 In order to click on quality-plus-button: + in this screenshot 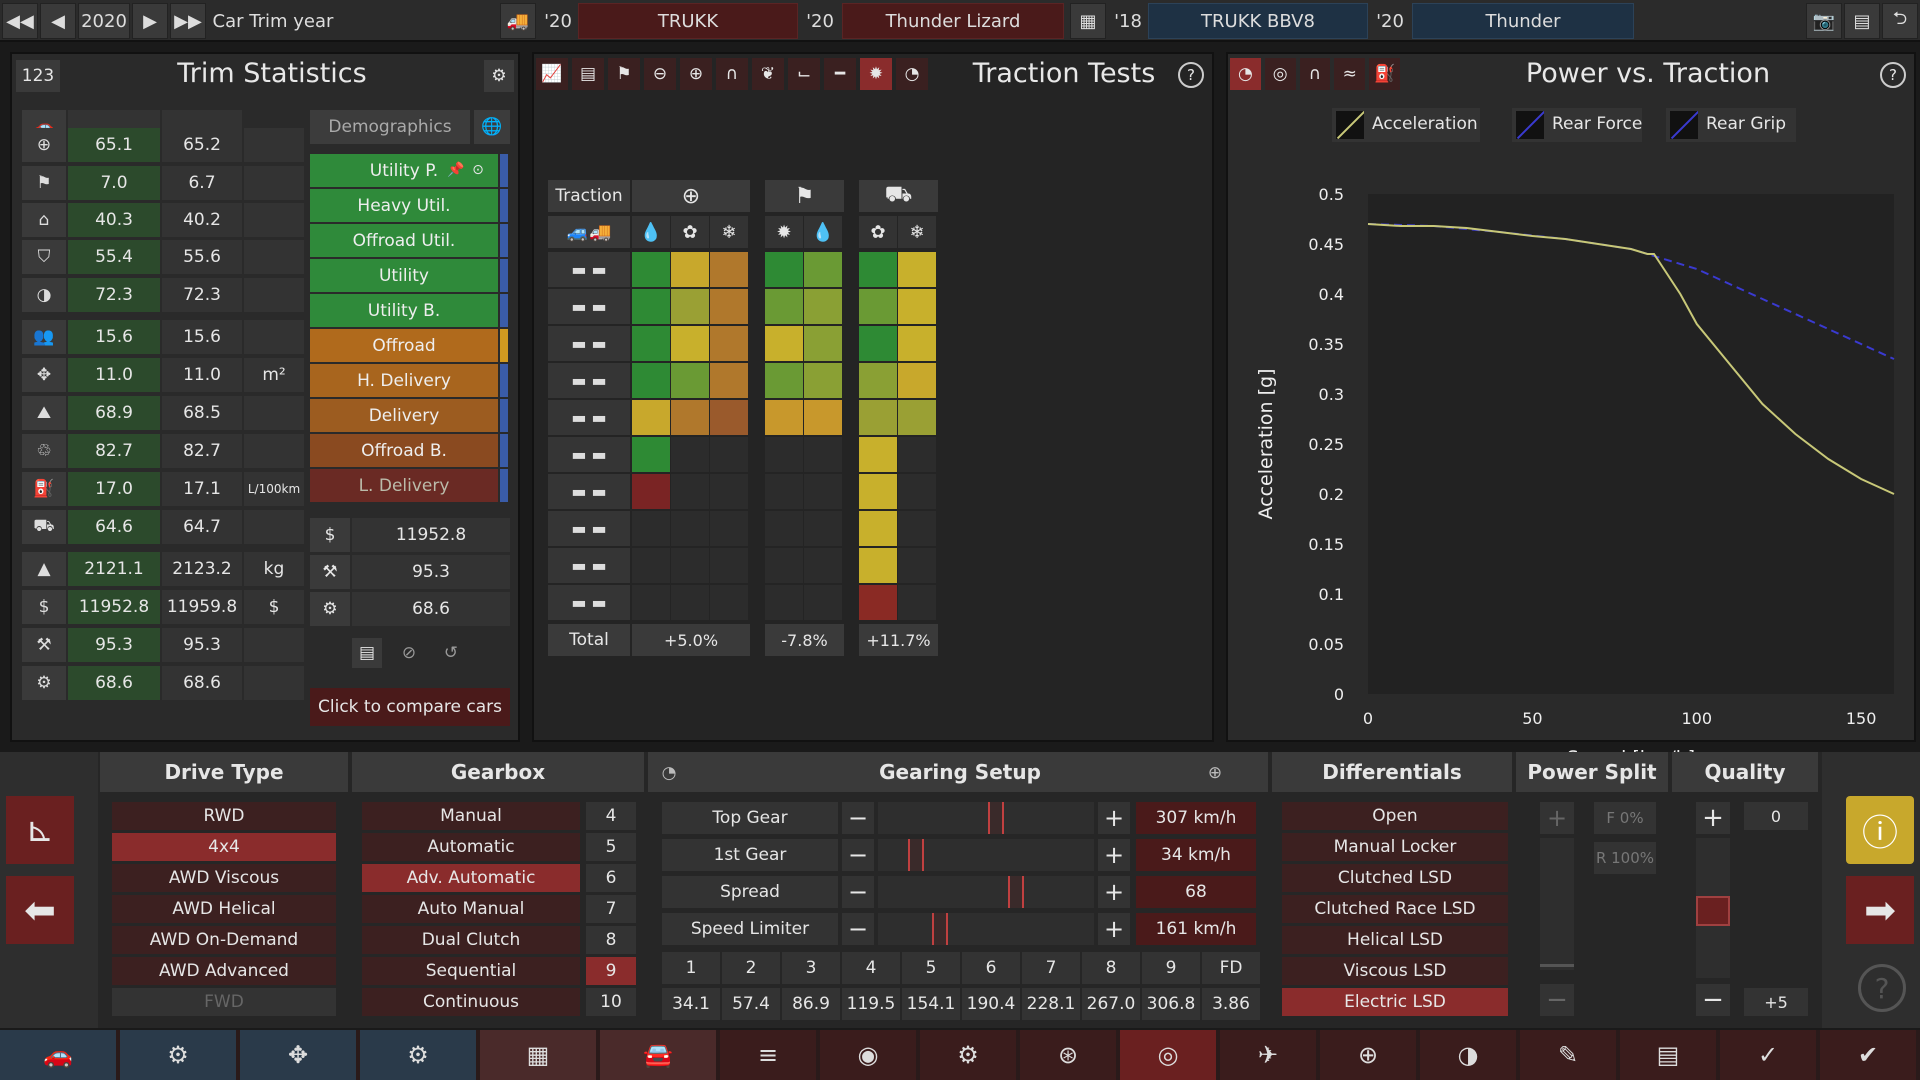, I will do `click(1713, 818)`.